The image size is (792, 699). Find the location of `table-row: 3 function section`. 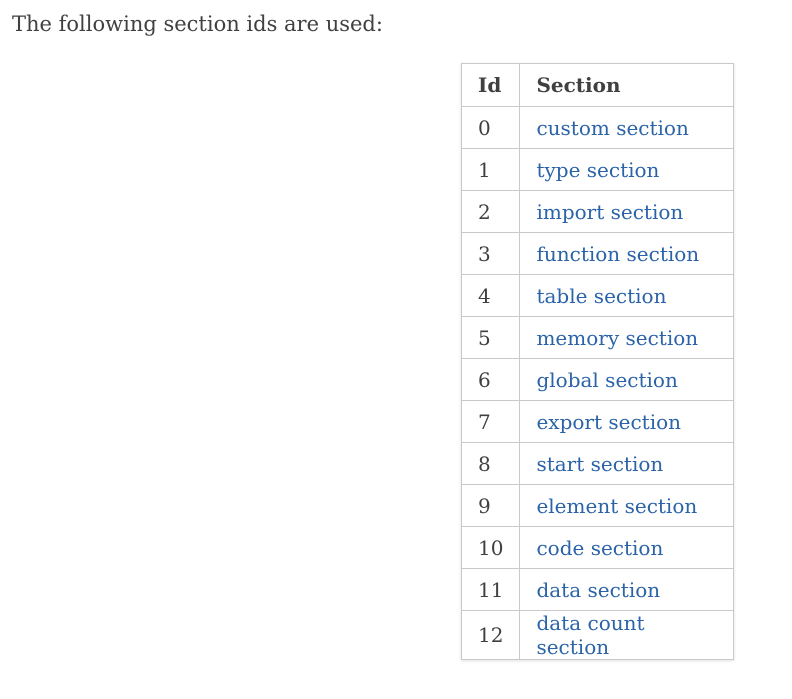

table-row: 3 function section is located at coordinates (597, 253).